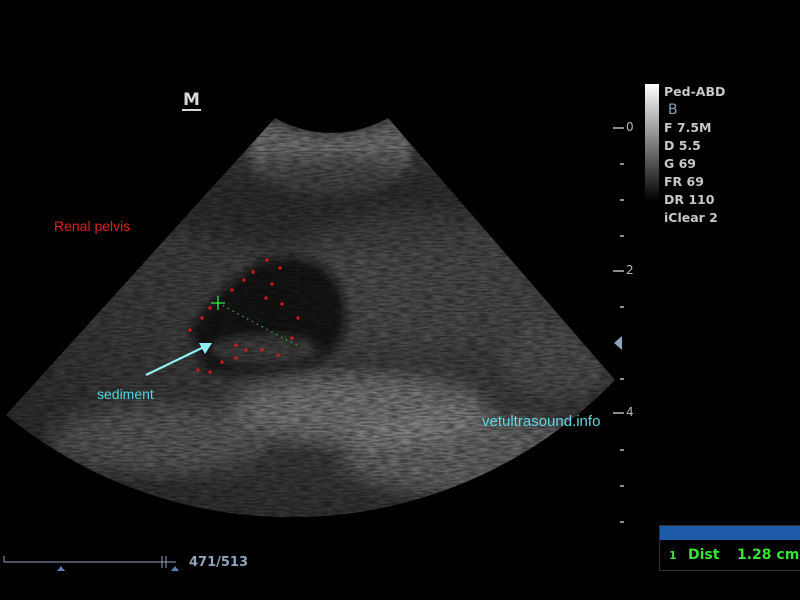 This screenshot has width=800, height=600. Describe the element at coordinates (673, 555) in the screenshot. I see `measurement-index: 1` at that location.